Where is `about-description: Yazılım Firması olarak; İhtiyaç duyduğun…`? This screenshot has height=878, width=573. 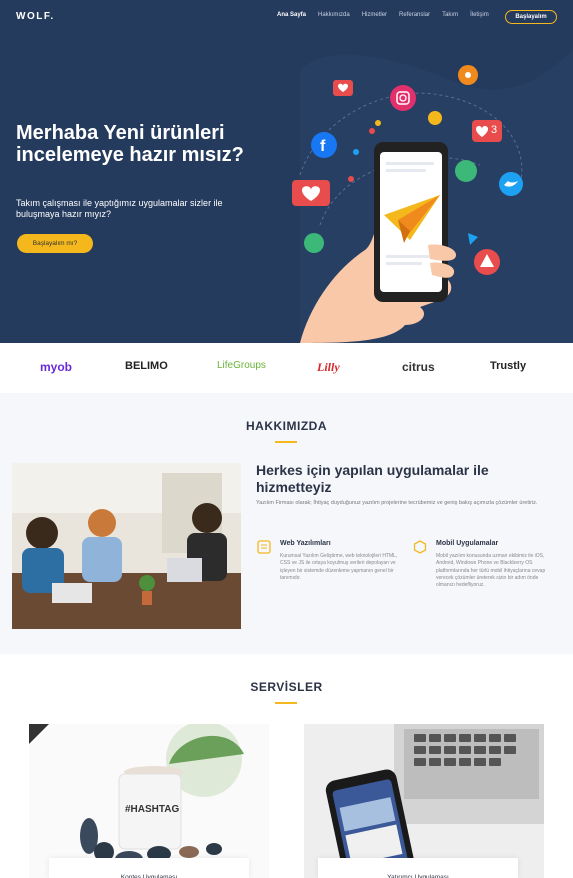
about-description: Yazılım Firması olarak; İhtiyaç duyduğun… is located at coordinates (397, 503).